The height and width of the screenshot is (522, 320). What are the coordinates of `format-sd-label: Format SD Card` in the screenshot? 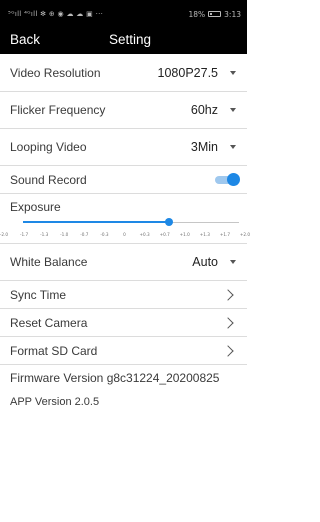 It's located at (54, 350).